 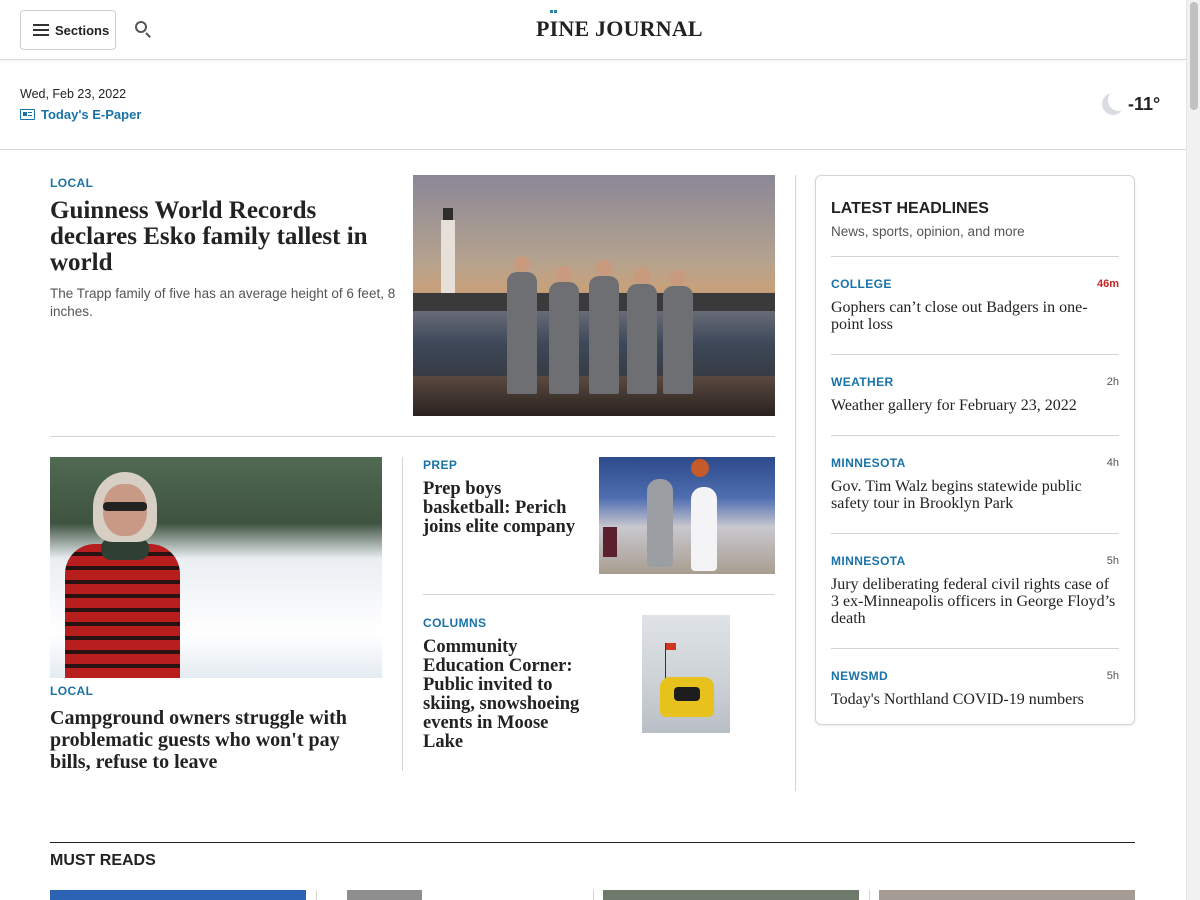 I want to click on latest-item-kicker: WEATHER, so click(x=862, y=382).